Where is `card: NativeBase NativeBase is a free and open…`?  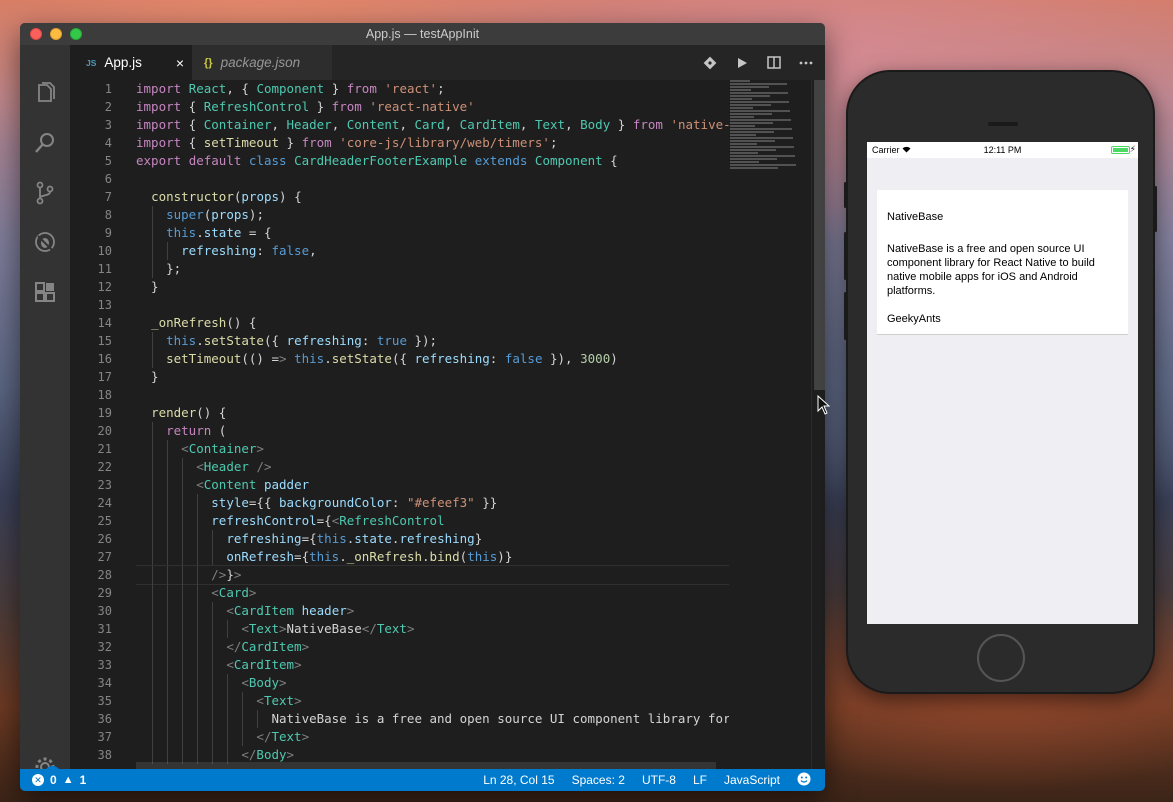
card: NativeBase NativeBase is a free and open… is located at coordinates (1002, 262).